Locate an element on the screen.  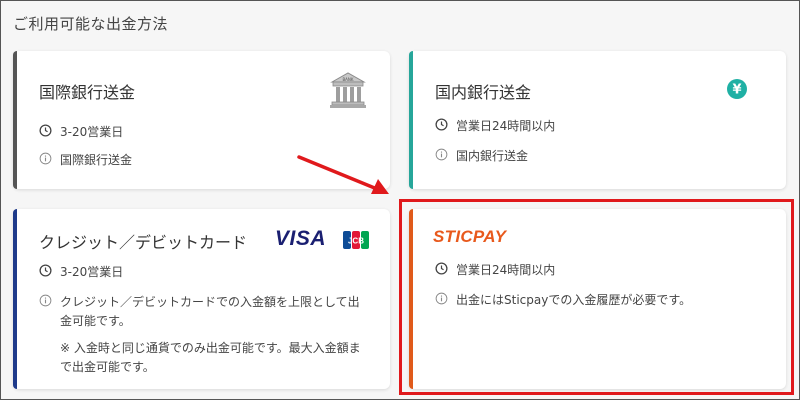
yen-symbol: ¥ is located at coordinates (736, 90).